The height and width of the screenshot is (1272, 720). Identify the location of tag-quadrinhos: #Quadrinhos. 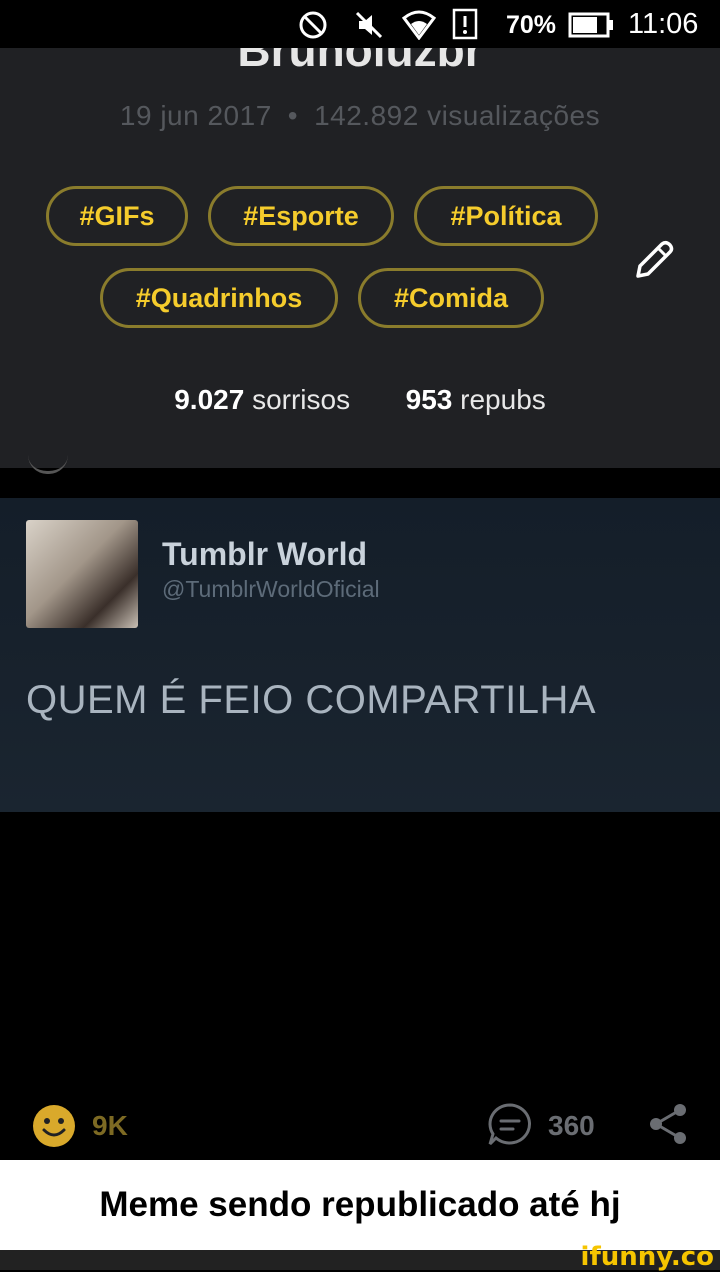
(219, 298).